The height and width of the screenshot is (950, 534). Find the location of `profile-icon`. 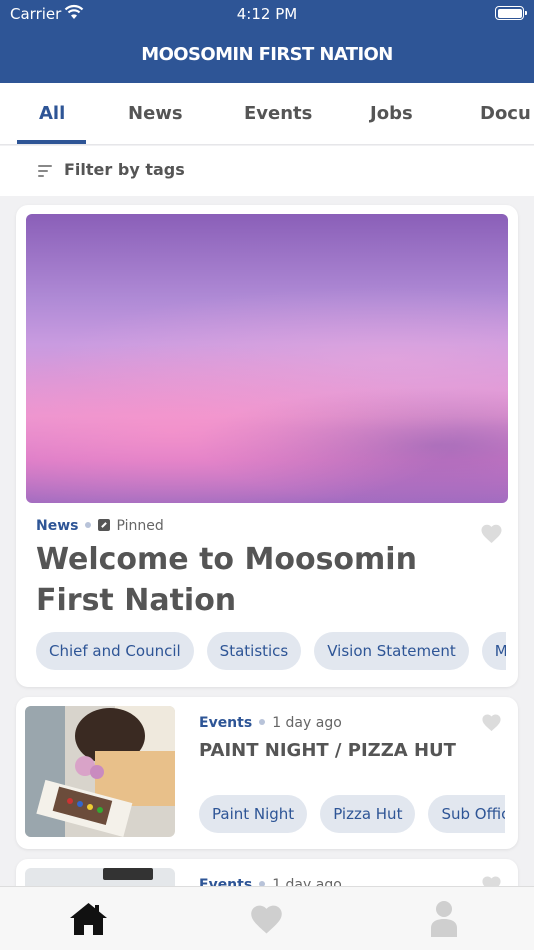

profile-icon is located at coordinates (444, 919).